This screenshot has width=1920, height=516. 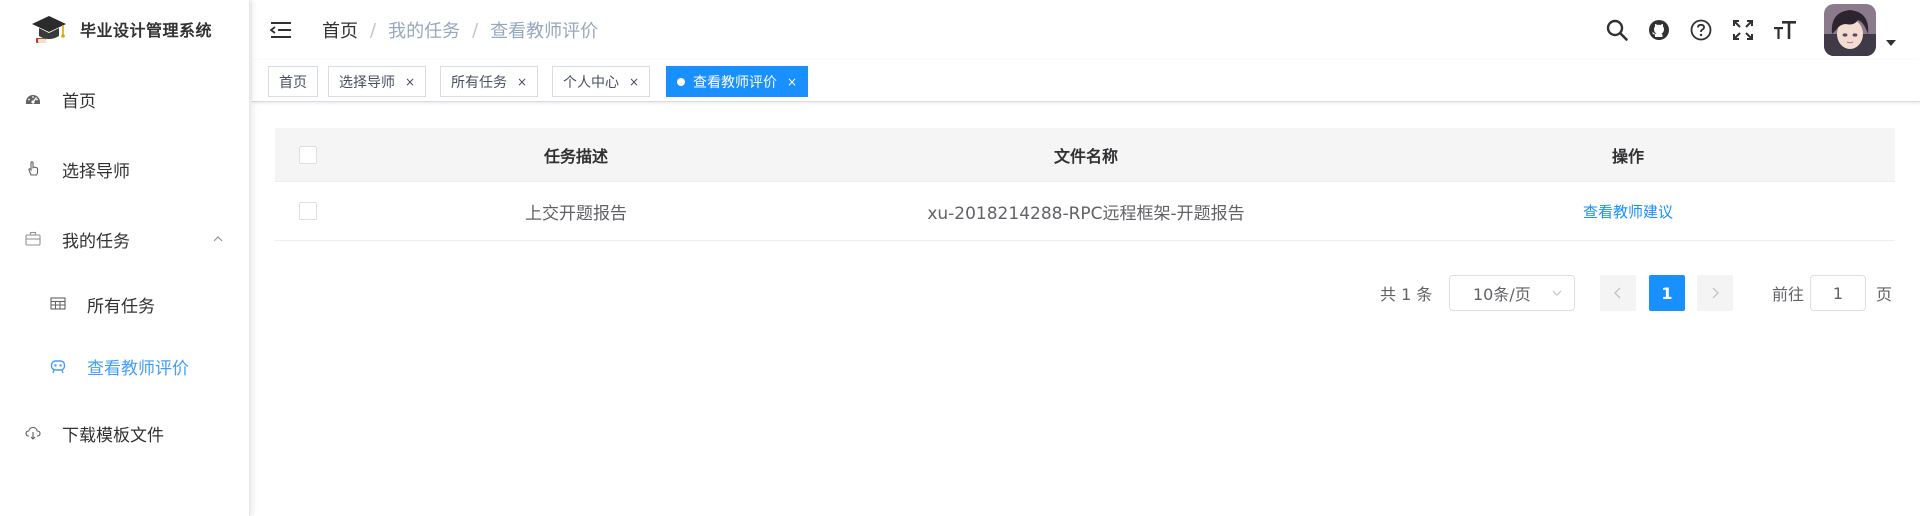 I want to click on active-dot-icon, so click(x=681, y=81).